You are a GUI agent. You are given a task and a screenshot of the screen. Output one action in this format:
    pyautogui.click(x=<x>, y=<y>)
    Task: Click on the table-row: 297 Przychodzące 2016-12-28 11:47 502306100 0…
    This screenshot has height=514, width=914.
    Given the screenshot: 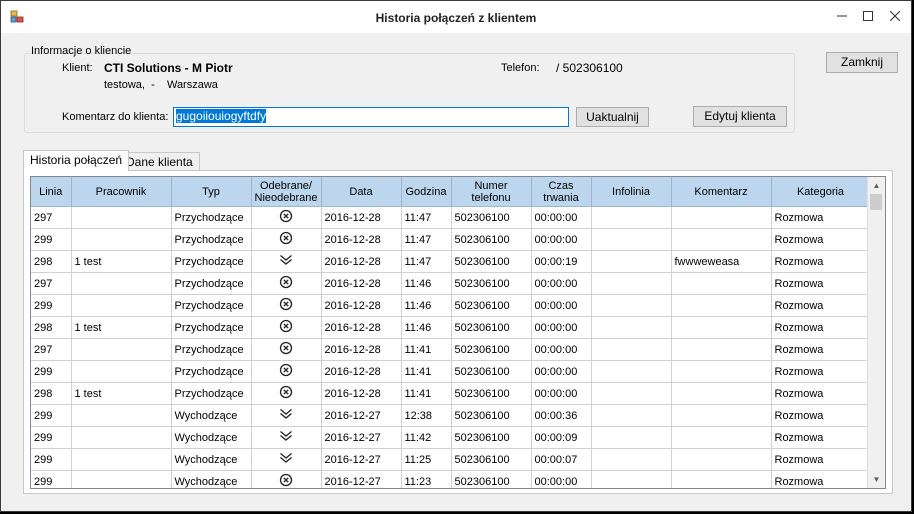 What is the action you would take?
    pyautogui.click(x=451, y=217)
    